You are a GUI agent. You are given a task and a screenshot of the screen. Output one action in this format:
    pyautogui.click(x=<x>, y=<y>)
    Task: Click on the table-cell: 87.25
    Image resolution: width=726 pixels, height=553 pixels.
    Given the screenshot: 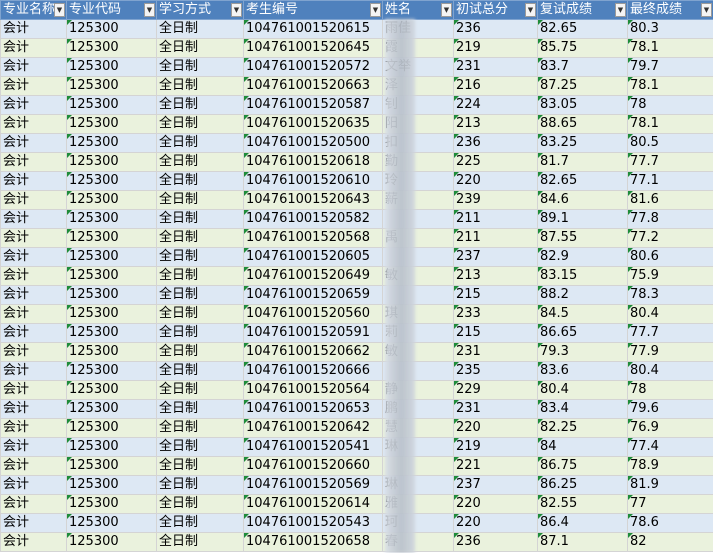 What is the action you would take?
    pyautogui.click(x=582, y=86)
    